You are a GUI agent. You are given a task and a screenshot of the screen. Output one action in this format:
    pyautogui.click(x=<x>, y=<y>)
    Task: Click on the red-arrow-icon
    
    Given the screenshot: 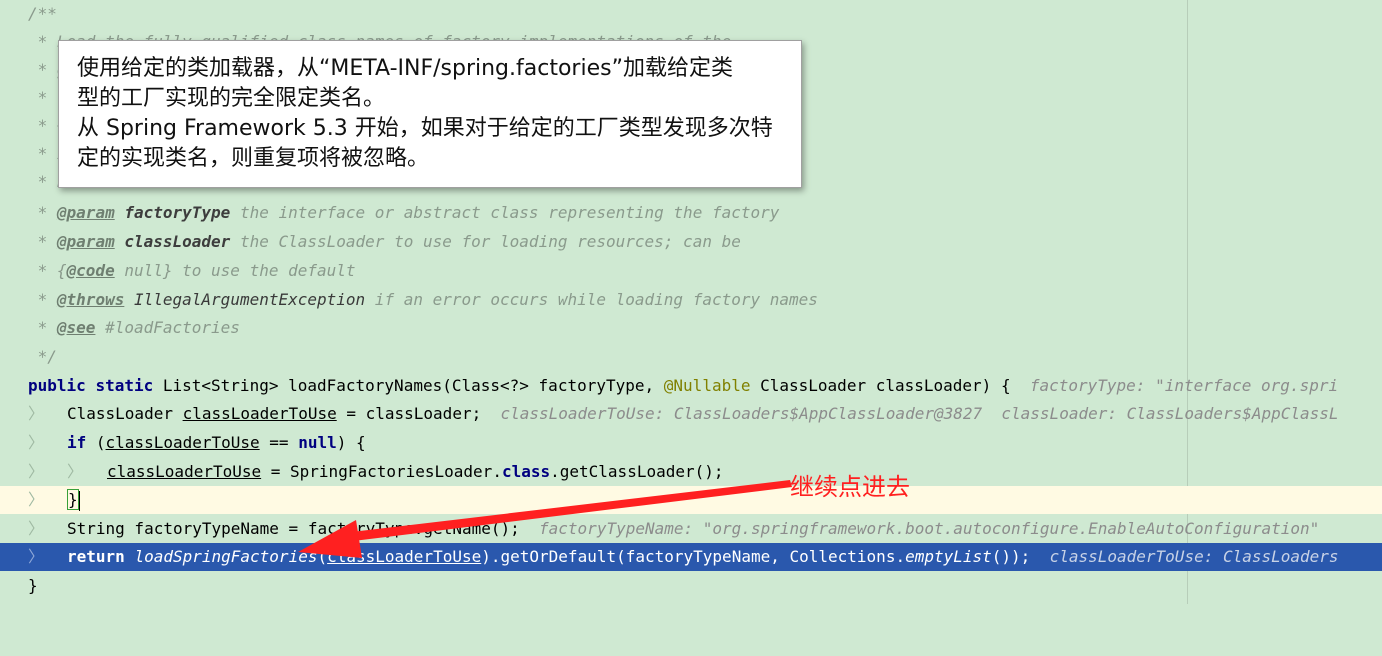 What is the action you would take?
    pyautogui.click(x=545, y=519)
    